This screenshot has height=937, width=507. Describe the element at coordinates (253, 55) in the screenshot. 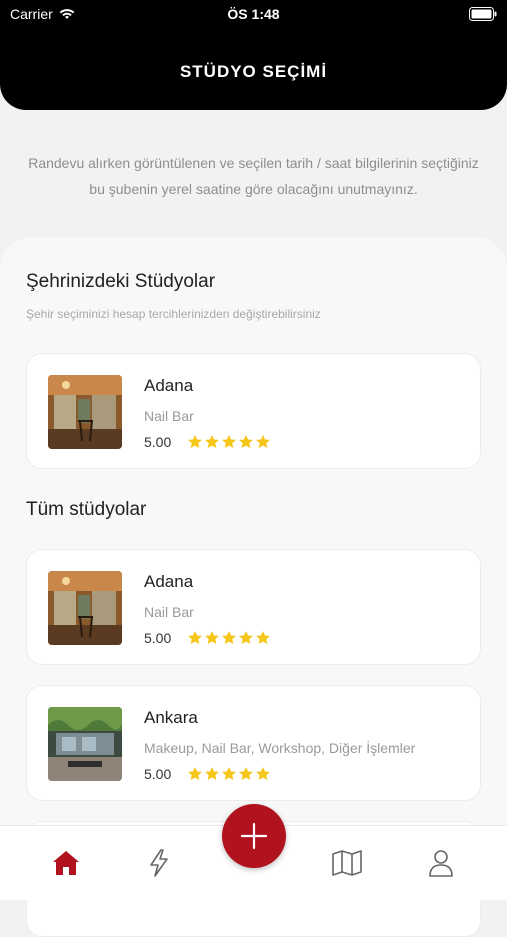

I see `header: Carrier ÖS 1:48 STÜDYO SEÇİMİ` at that location.